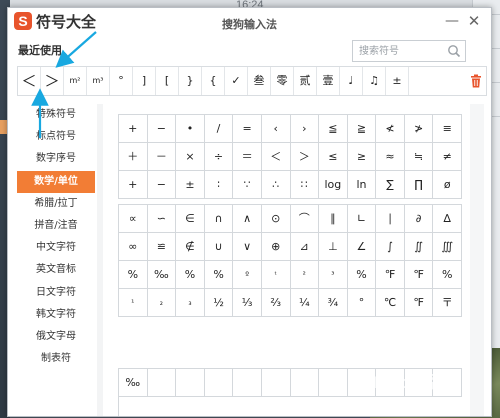 The image size is (500, 418). Describe the element at coordinates (333, 275) in the screenshot. I see `symbol-cell: ³` at that location.